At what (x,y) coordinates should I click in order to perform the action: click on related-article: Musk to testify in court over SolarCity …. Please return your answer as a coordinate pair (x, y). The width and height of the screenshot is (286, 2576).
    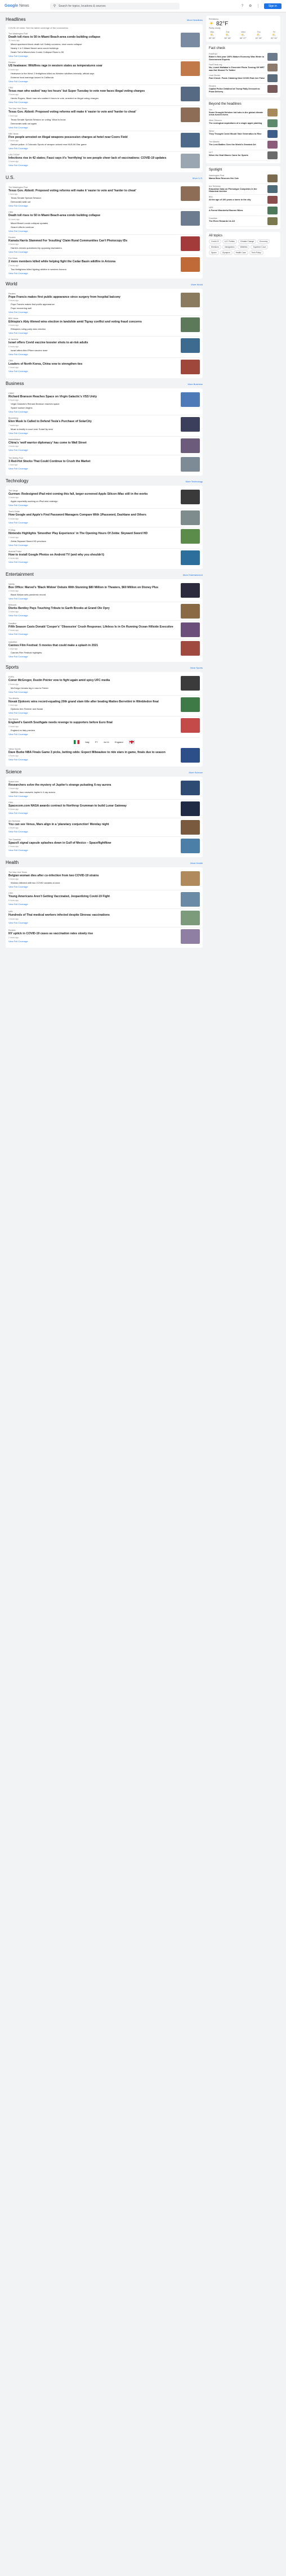
    Looking at the image, I should click on (94, 429).